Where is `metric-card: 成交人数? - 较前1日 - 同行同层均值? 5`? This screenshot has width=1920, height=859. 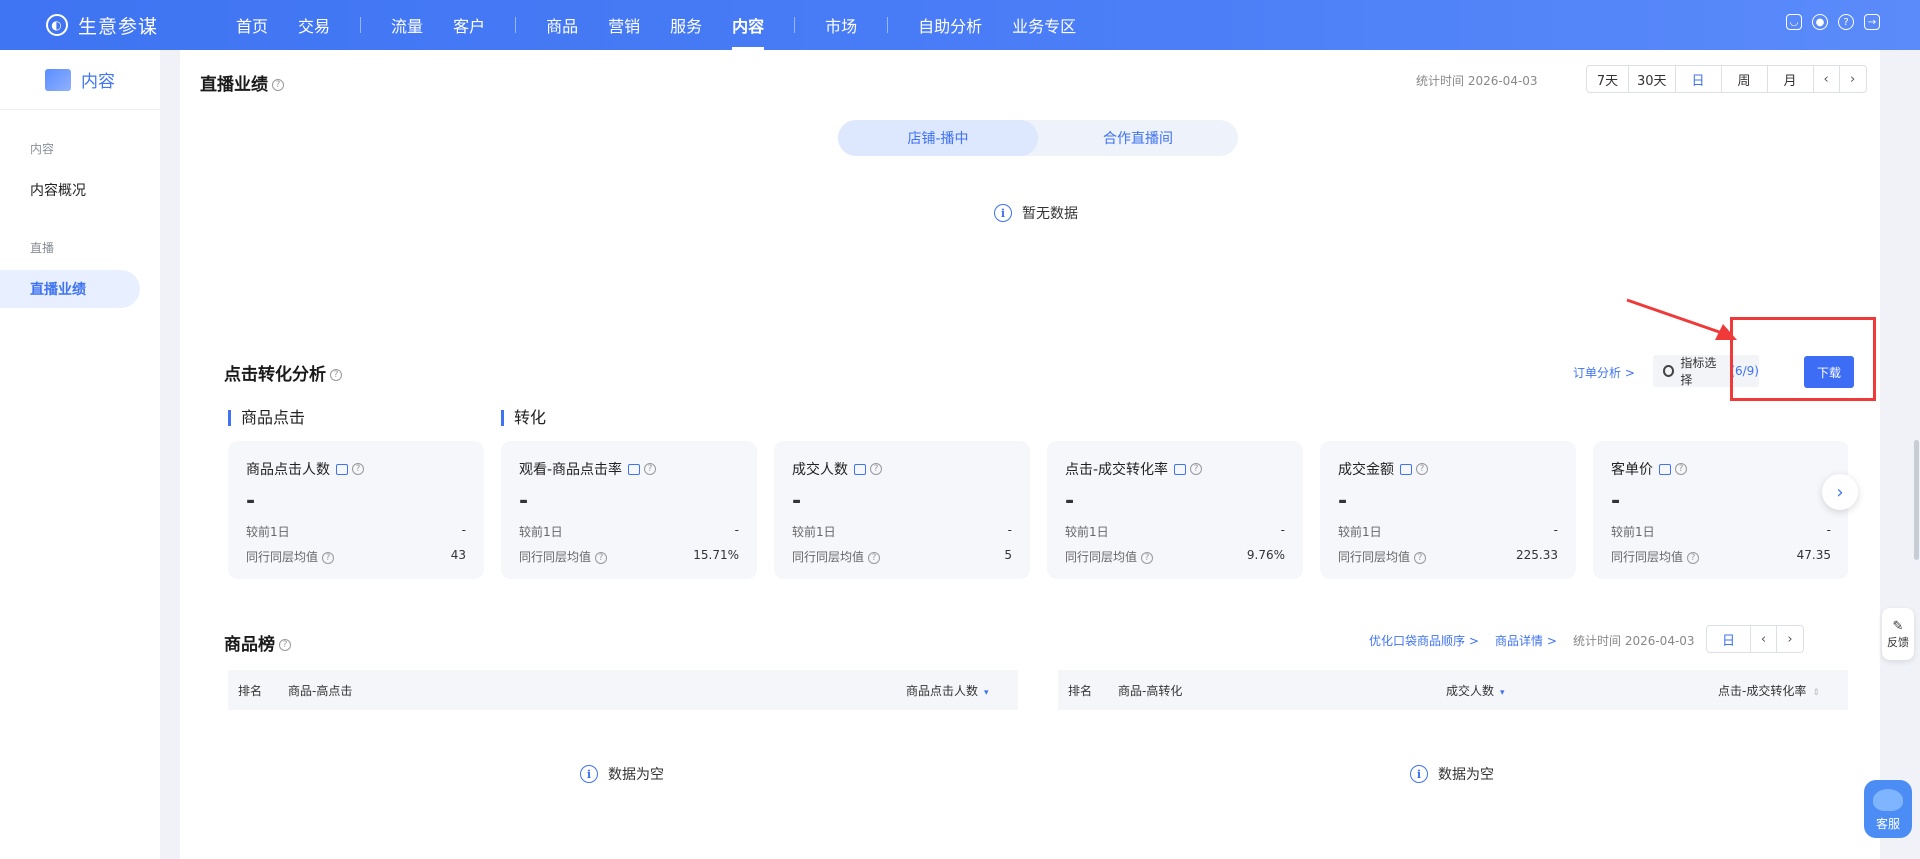
metric-card: 成交人数? - 较前1日 - 同行同层均值? 5 is located at coordinates (902, 510).